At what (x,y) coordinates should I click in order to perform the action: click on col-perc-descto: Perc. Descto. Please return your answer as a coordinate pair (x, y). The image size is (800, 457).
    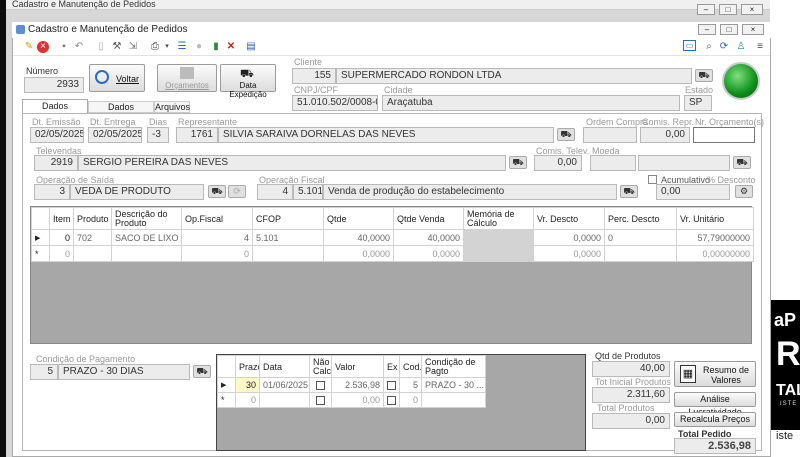
    Looking at the image, I should click on (640, 218).